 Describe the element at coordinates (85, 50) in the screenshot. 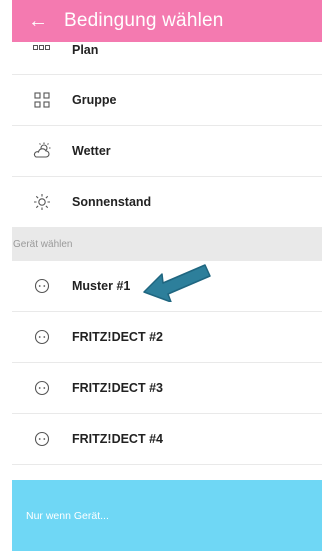

I see `condition-label: Plan` at that location.